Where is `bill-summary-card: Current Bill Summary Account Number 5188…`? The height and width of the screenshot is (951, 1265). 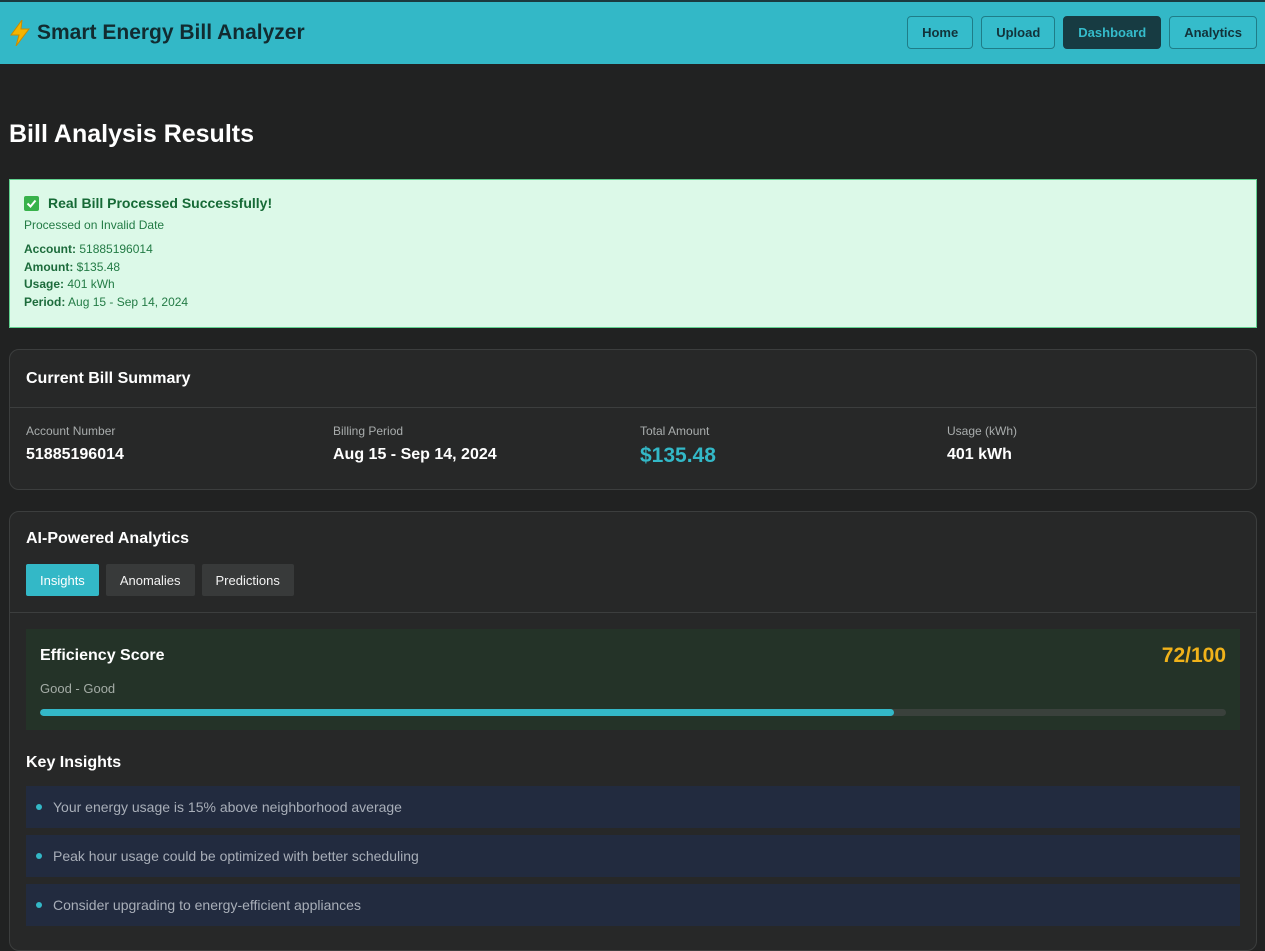 bill-summary-card: Current Bill Summary Account Number 5188… is located at coordinates (633, 419).